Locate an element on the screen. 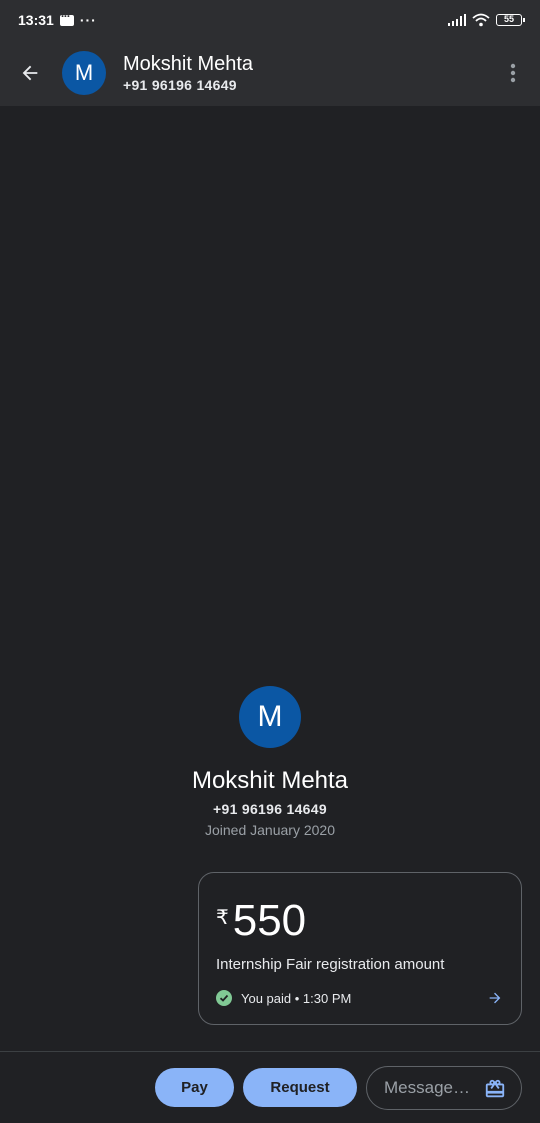  payment-status: You paid • 1:30 PM is located at coordinates (283, 998).